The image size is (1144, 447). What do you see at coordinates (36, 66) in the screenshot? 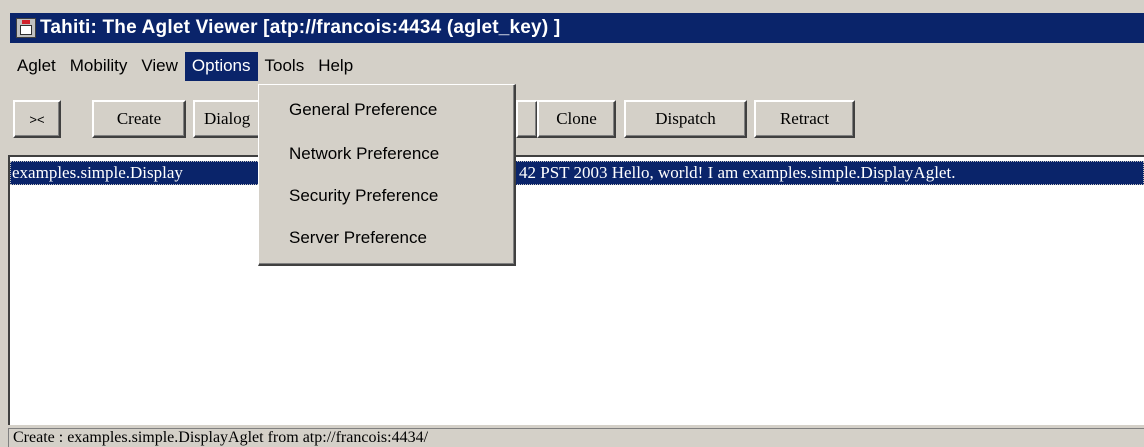
I see `menu-aglet: Aglet` at bounding box center [36, 66].